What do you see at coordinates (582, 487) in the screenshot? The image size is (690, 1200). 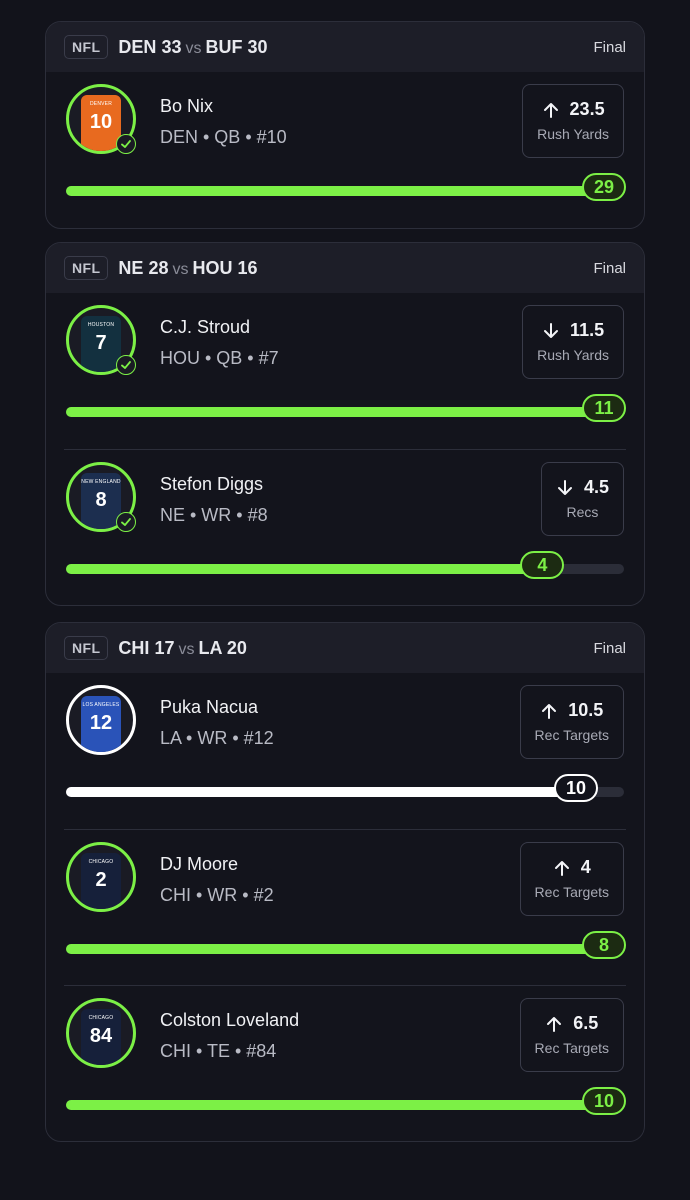 I see `prop-line-value: 4.5` at bounding box center [582, 487].